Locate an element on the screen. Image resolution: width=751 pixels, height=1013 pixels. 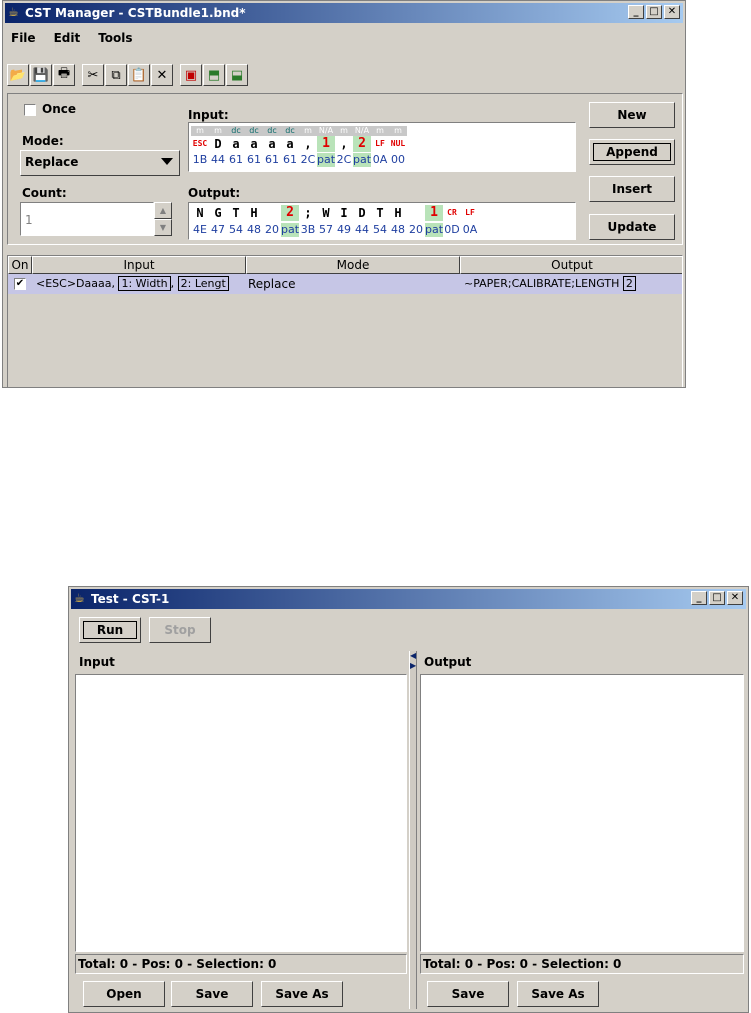
output-char: T is located at coordinates (380, 213).